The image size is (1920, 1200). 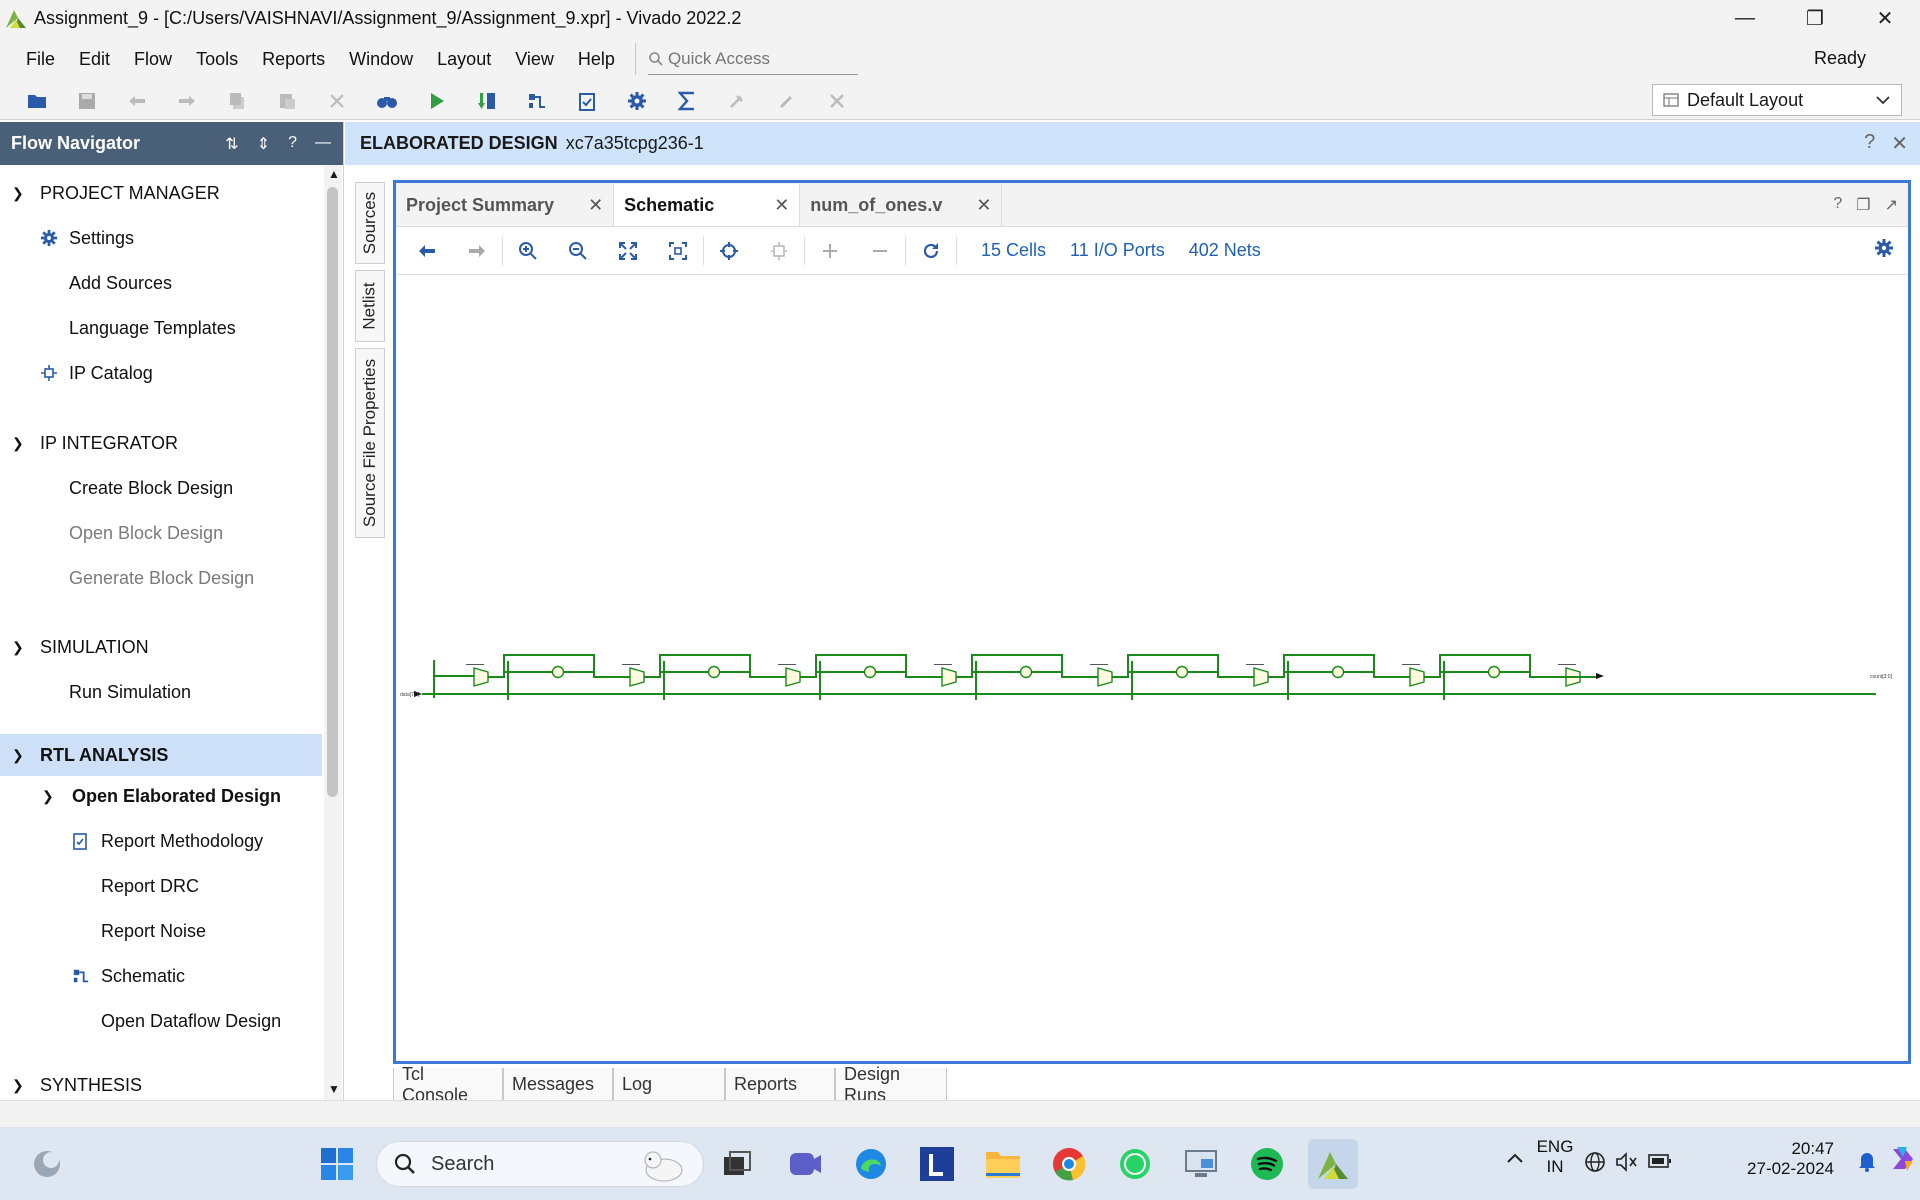 What do you see at coordinates (448, 1084) in the screenshot?
I see `tab-tcl-console: Tcl Console` at bounding box center [448, 1084].